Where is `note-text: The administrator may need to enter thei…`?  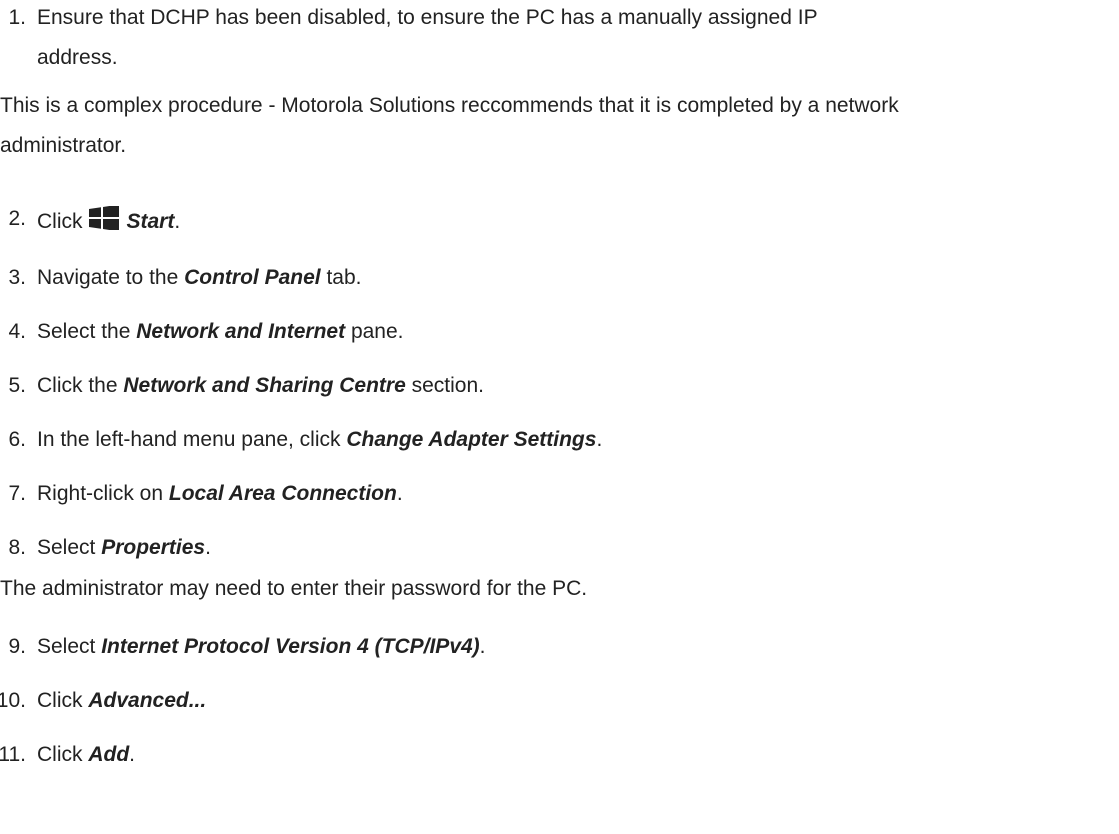 note-text: The administrator may need to enter thei… is located at coordinates (294, 588).